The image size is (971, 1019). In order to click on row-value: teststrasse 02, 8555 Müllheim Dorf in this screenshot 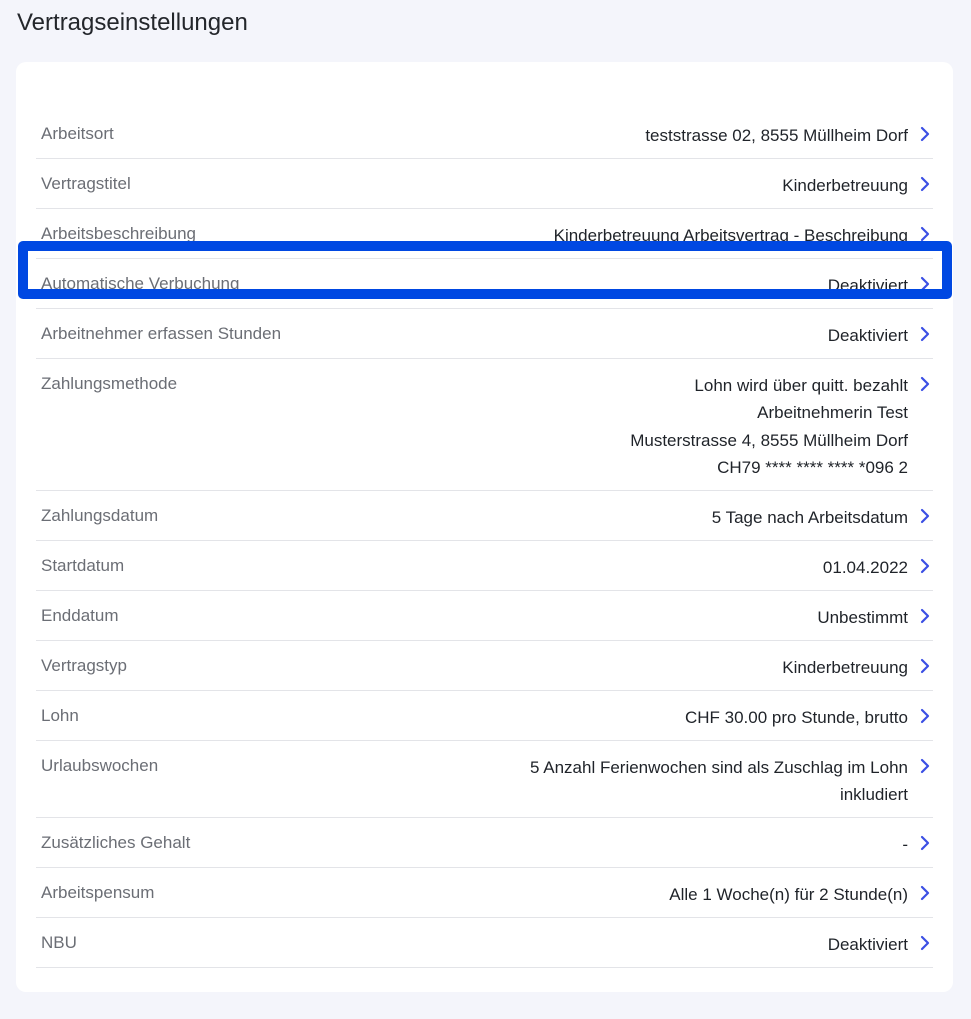, I will do `click(776, 135)`.